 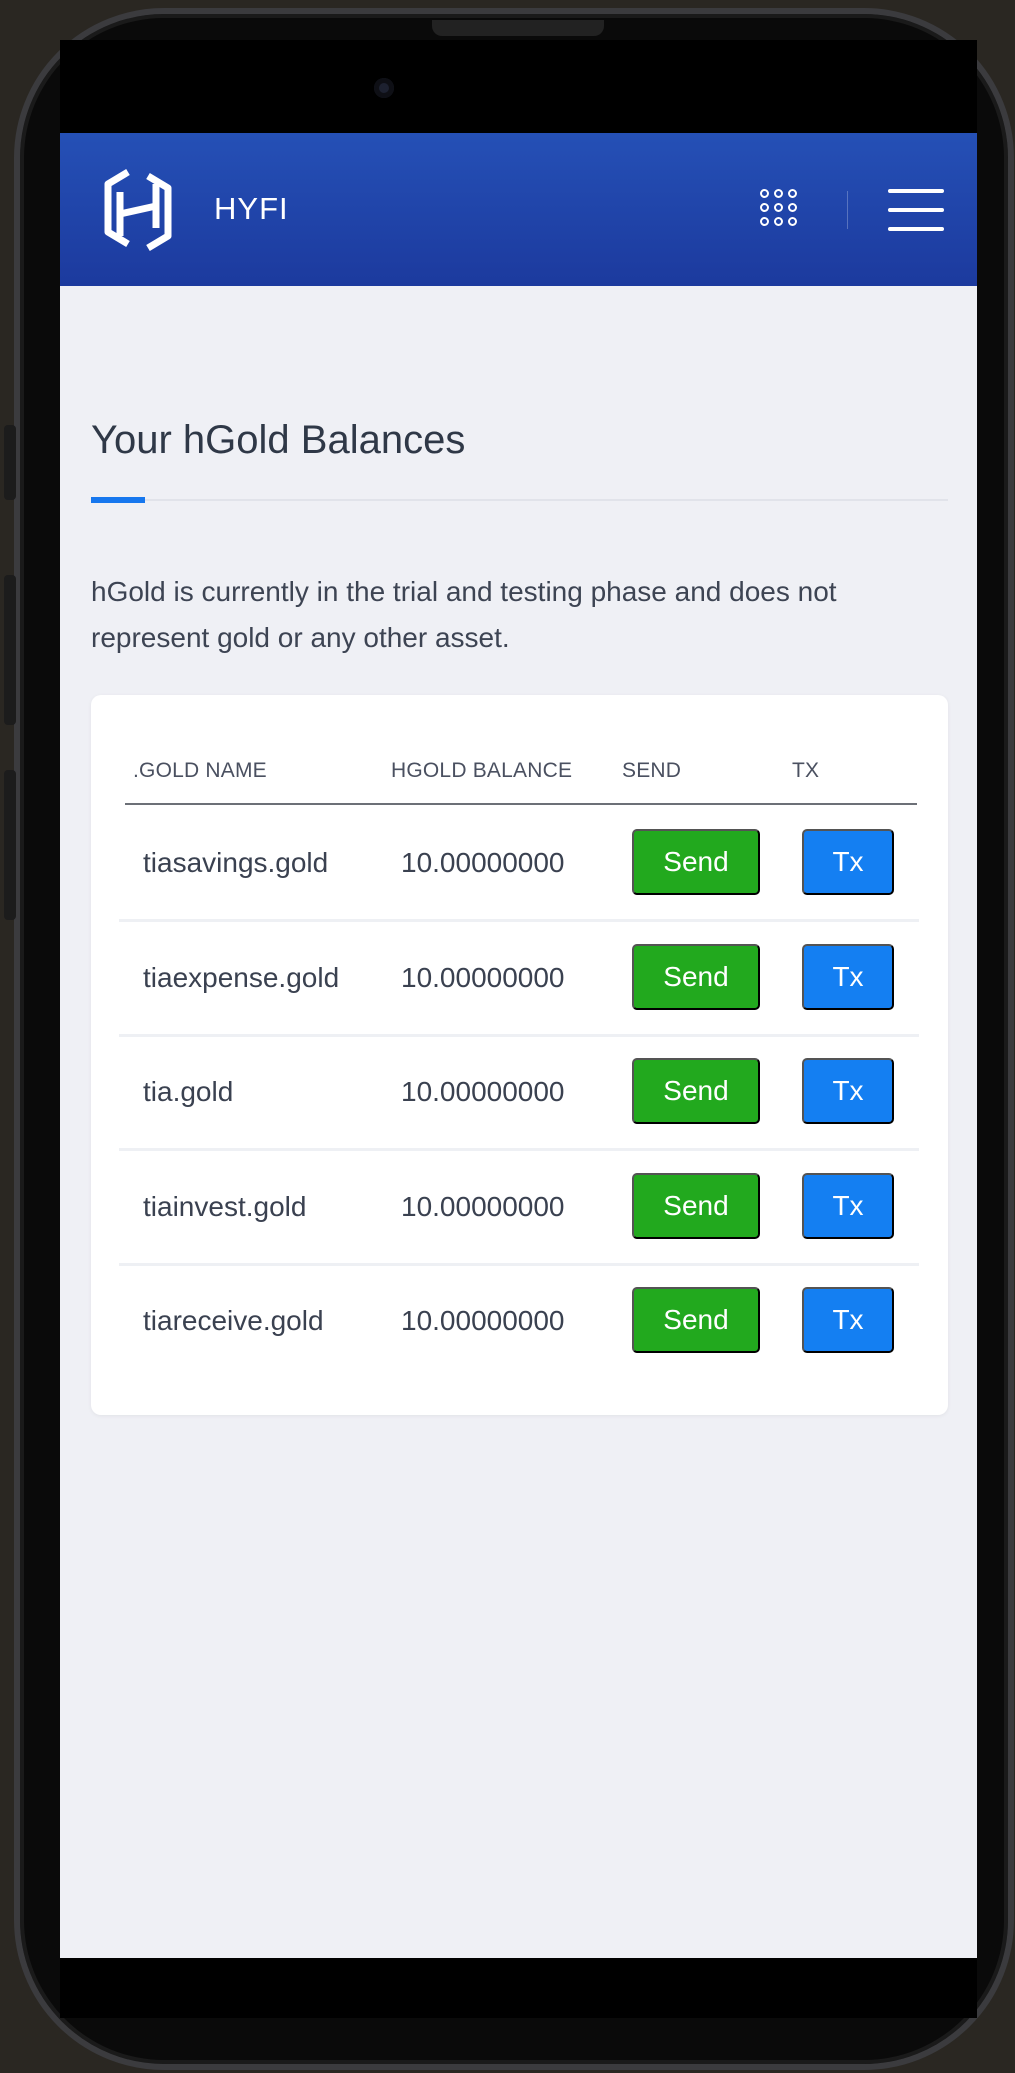 What do you see at coordinates (10, 650) in the screenshot?
I see `phone-volume-up-button` at bounding box center [10, 650].